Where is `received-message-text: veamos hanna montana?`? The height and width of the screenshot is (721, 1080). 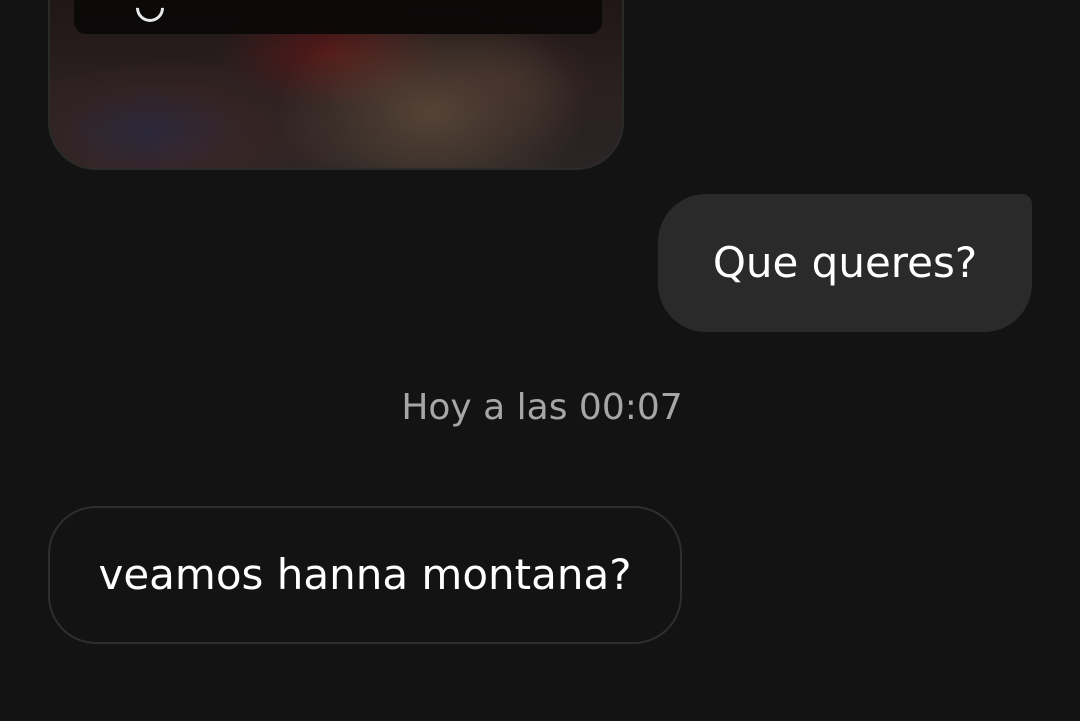 received-message-text: veamos hanna montana? is located at coordinates (365, 574).